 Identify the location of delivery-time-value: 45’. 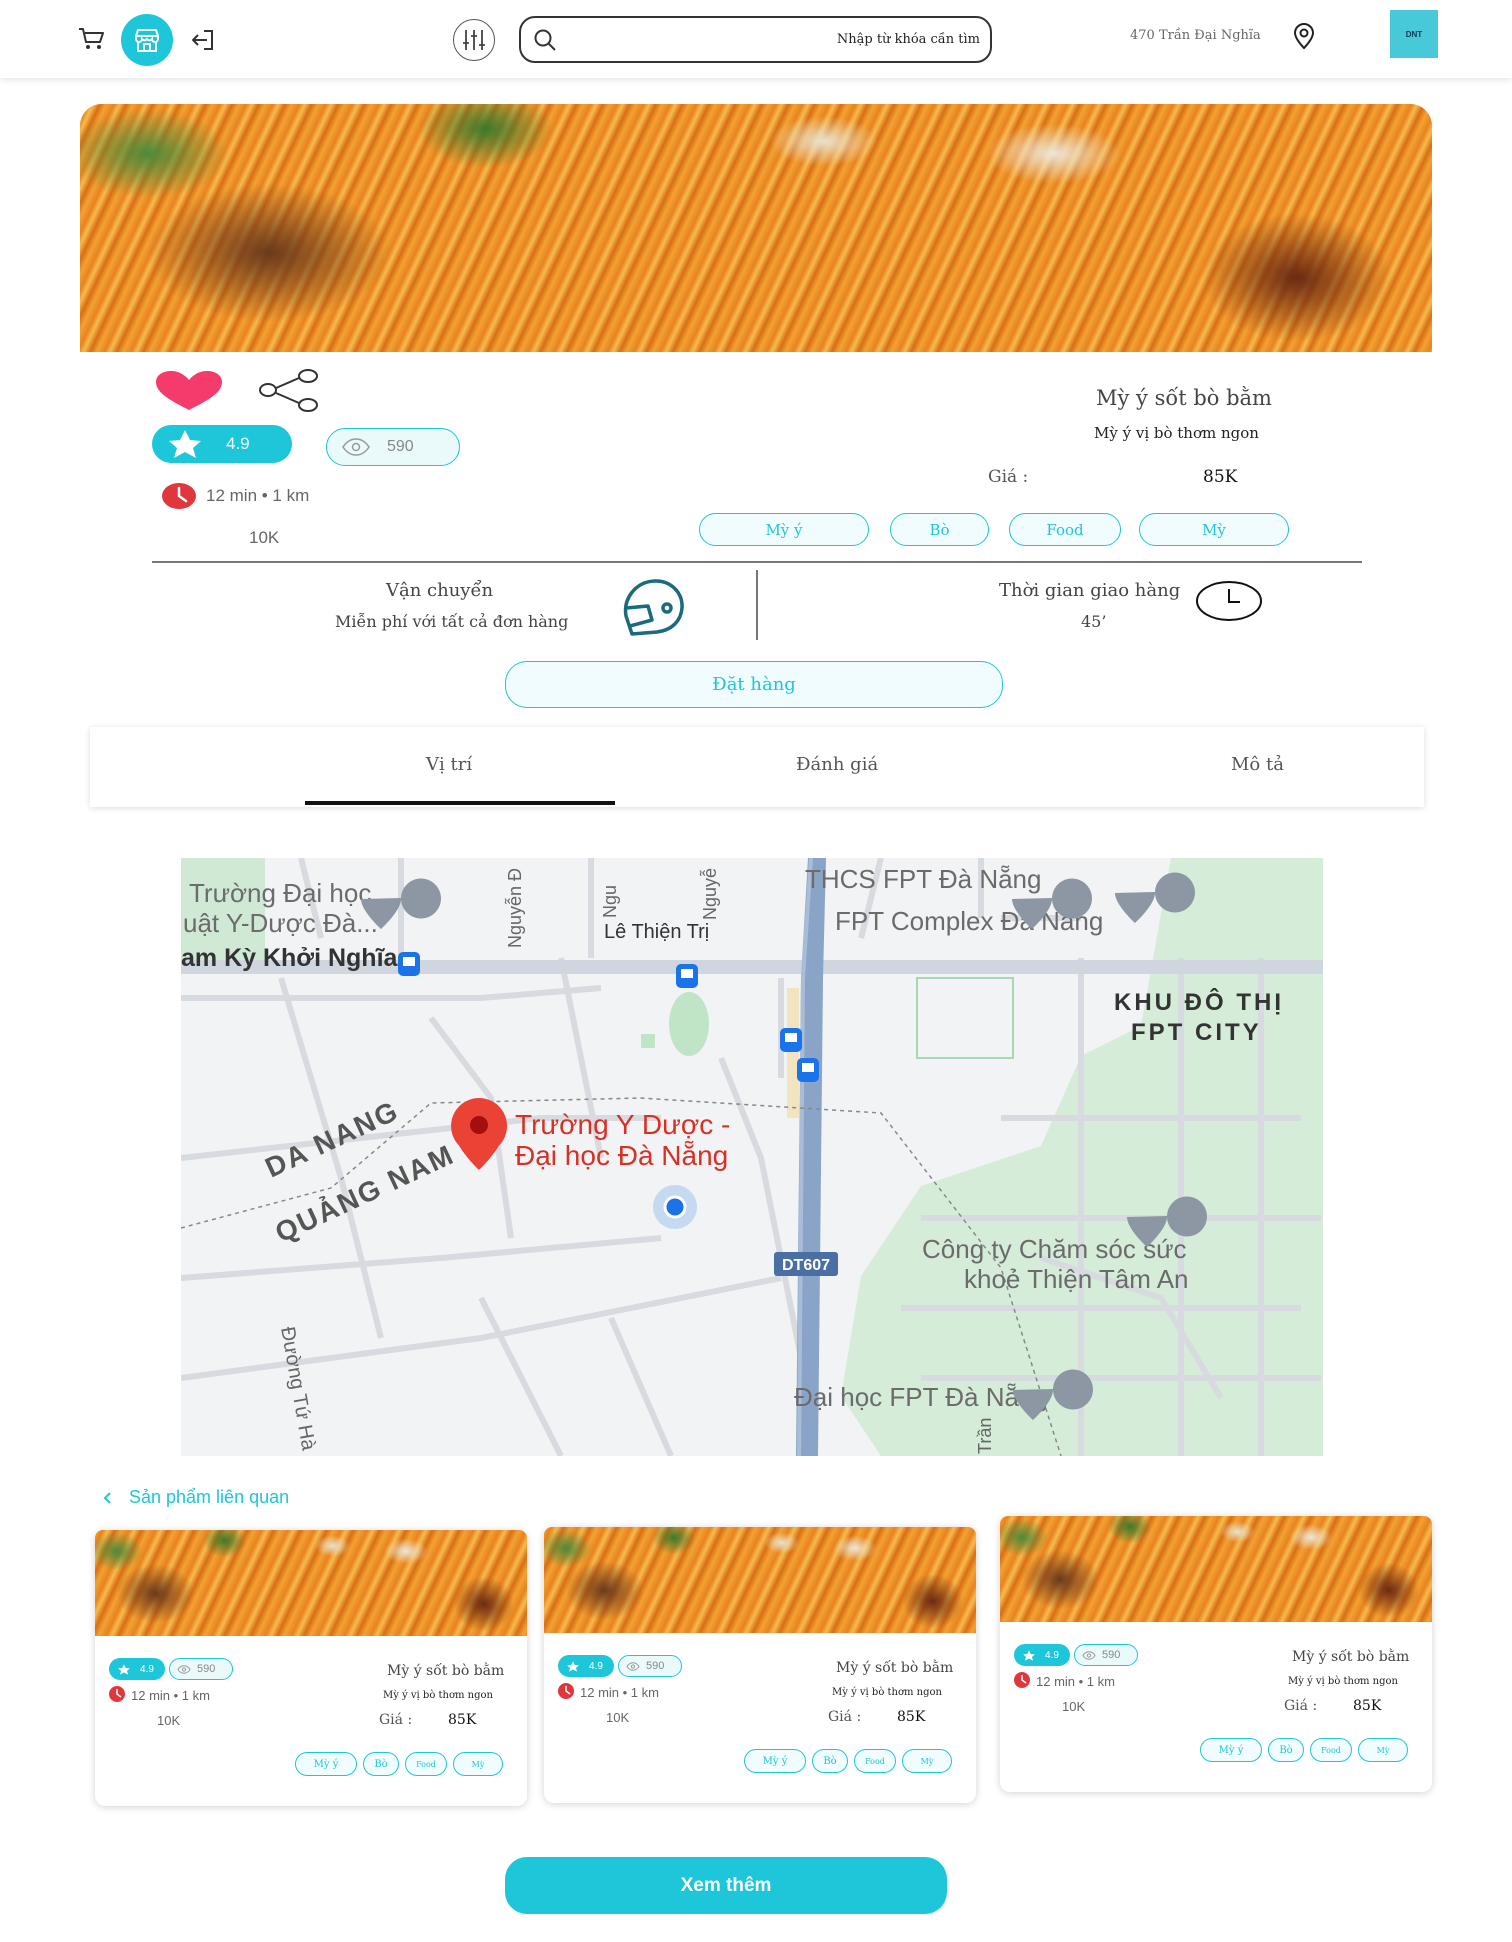
(1094, 621).